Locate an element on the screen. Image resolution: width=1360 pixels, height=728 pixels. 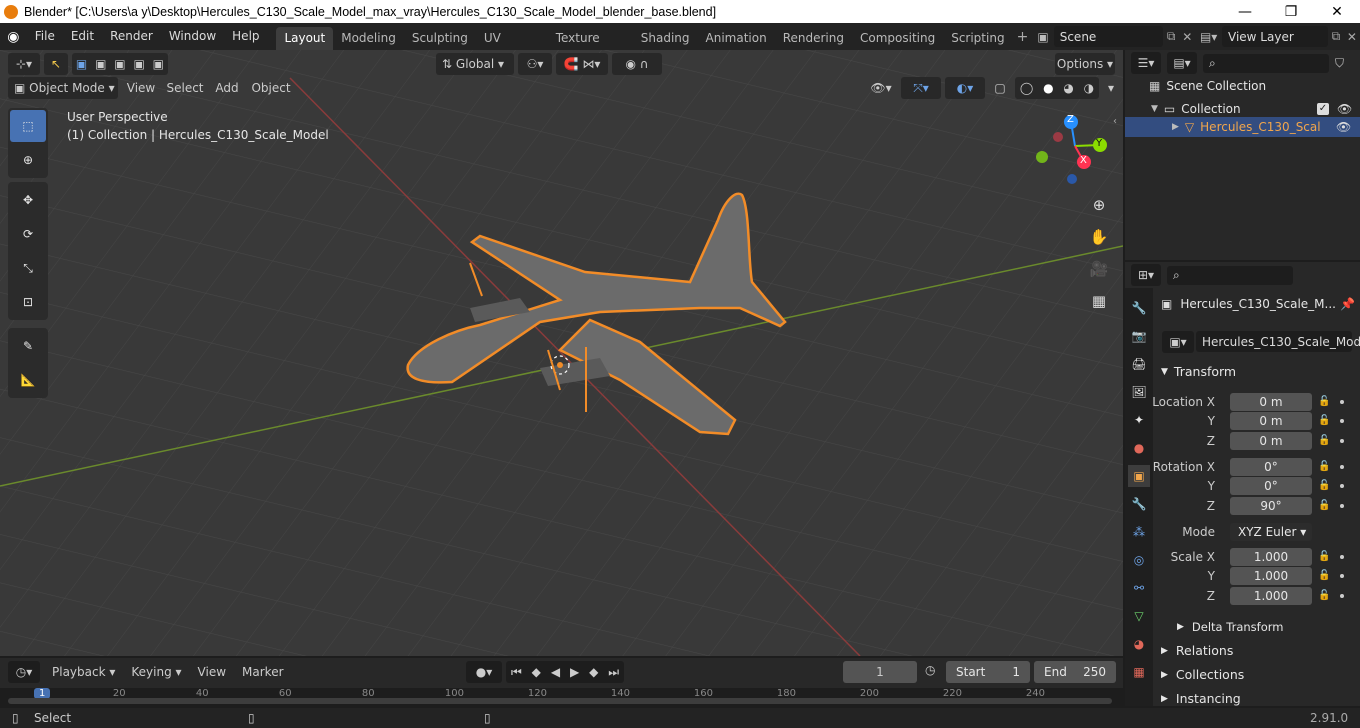
menu-window: Window is located at coordinates (192, 36).